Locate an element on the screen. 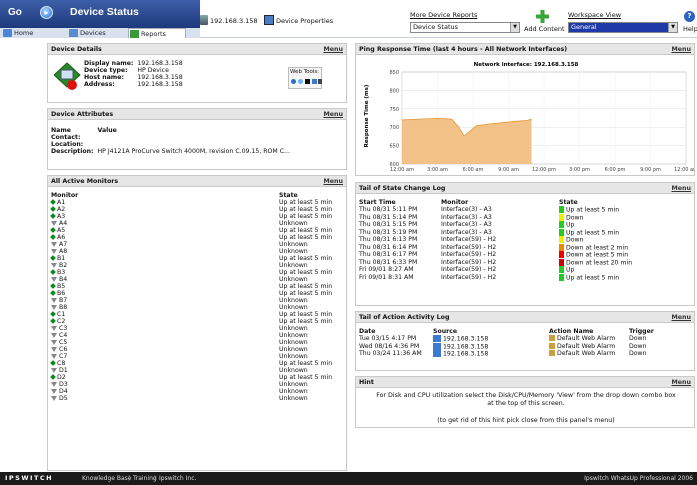 The image size is (697, 485). table-row: C7 Unknown is located at coordinates (197, 356).